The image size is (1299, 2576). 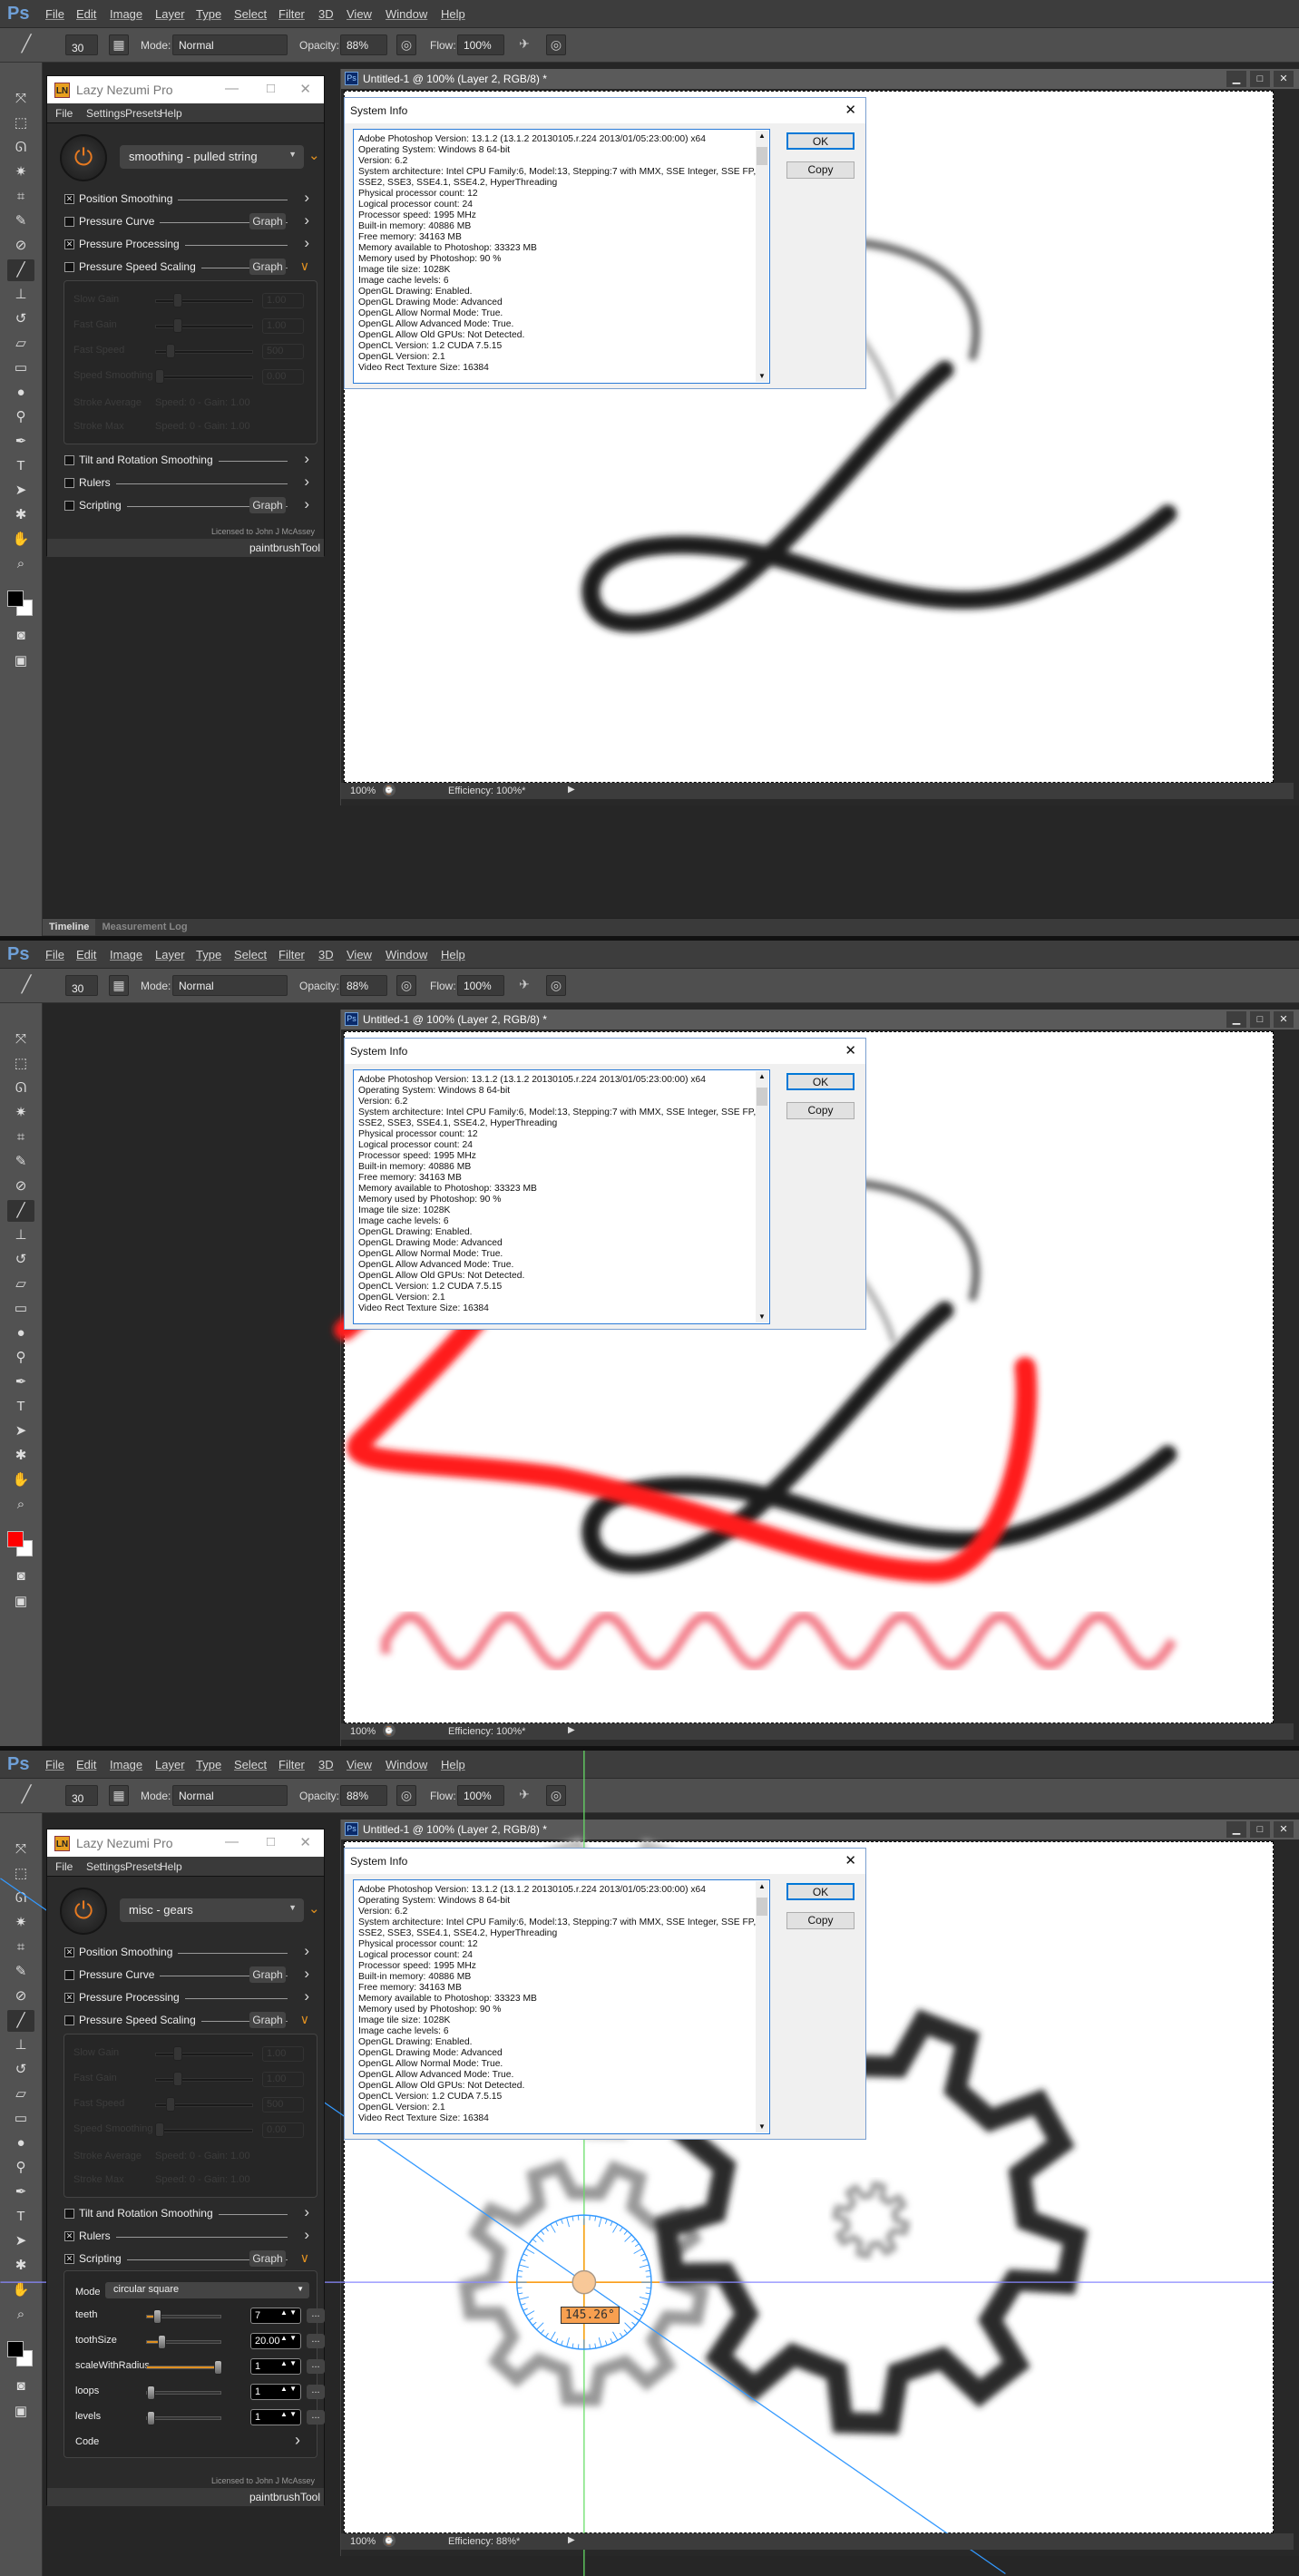 I want to click on eyedropper-icon: ✎, so click(x=20, y=1972).